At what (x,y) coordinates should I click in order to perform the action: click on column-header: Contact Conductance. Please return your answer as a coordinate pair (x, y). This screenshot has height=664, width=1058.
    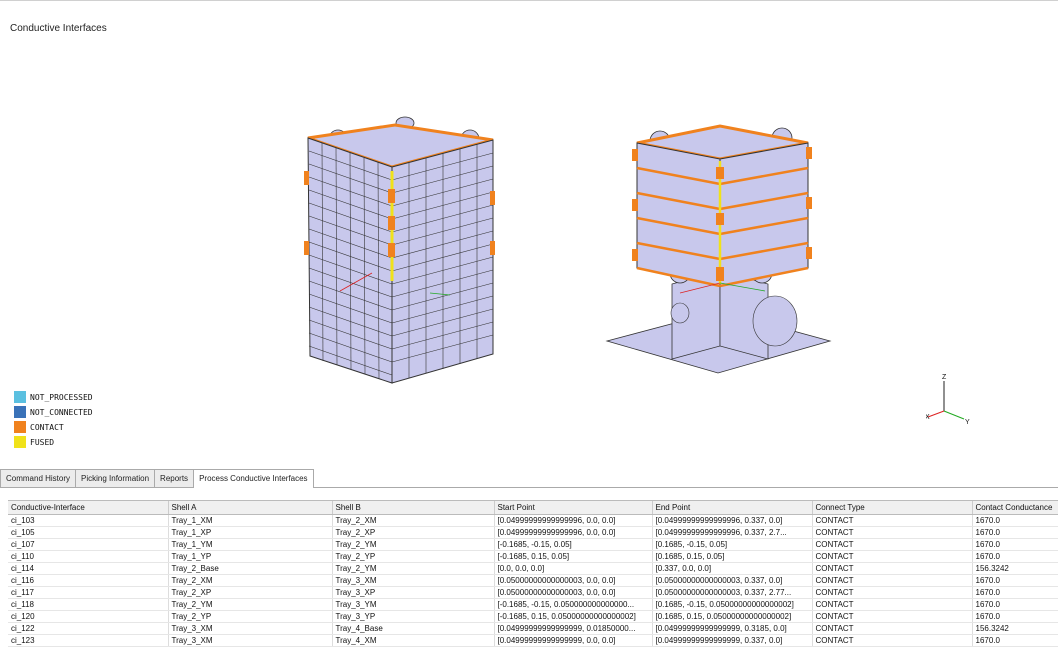
    Looking at the image, I should click on (1015, 508).